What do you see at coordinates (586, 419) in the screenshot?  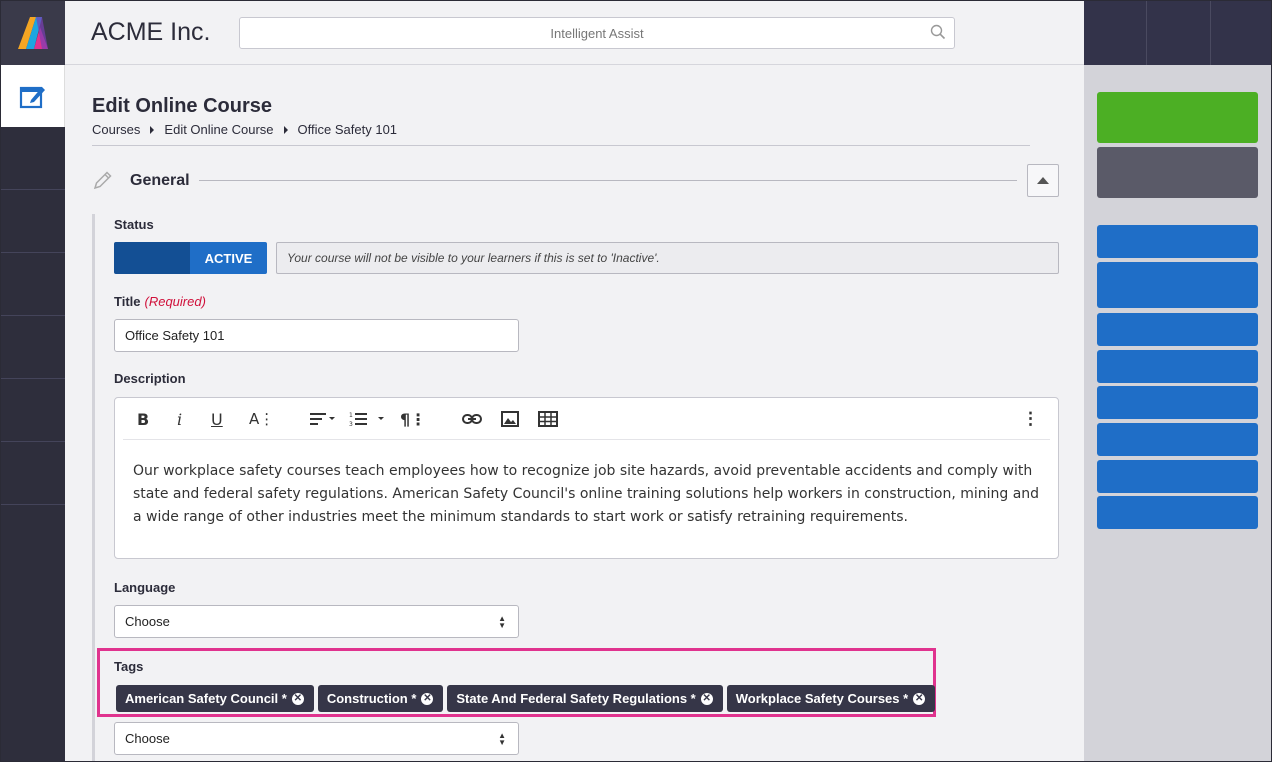 I see `editor-toolbar: B i U A⋮ 13 ¶⋮ ⋮` at bounding box center [586, 419].